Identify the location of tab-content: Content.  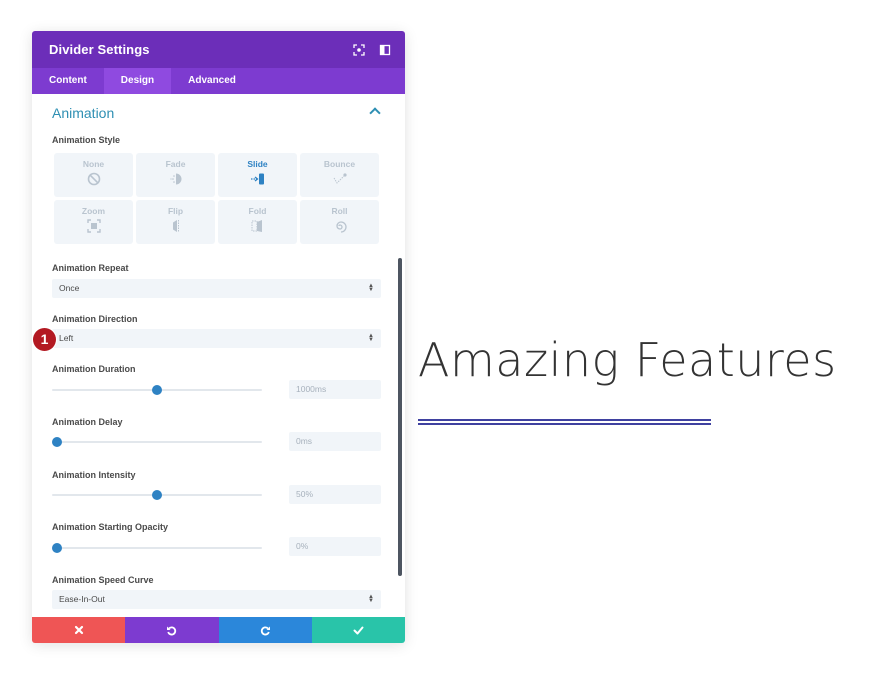
(68, 81).